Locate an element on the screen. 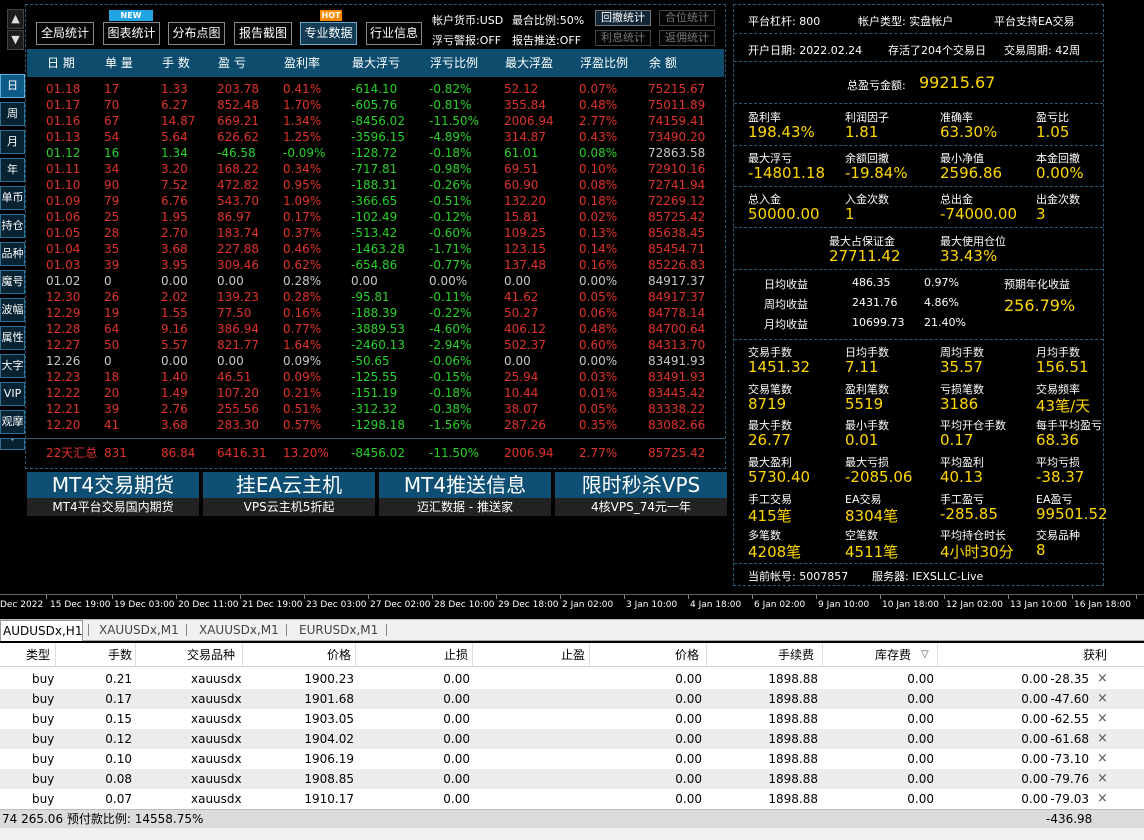 Image resolution: width=1144 pixels, height=840 pixels. g3-value-3: 3 is located at coordinates (1041, 214).